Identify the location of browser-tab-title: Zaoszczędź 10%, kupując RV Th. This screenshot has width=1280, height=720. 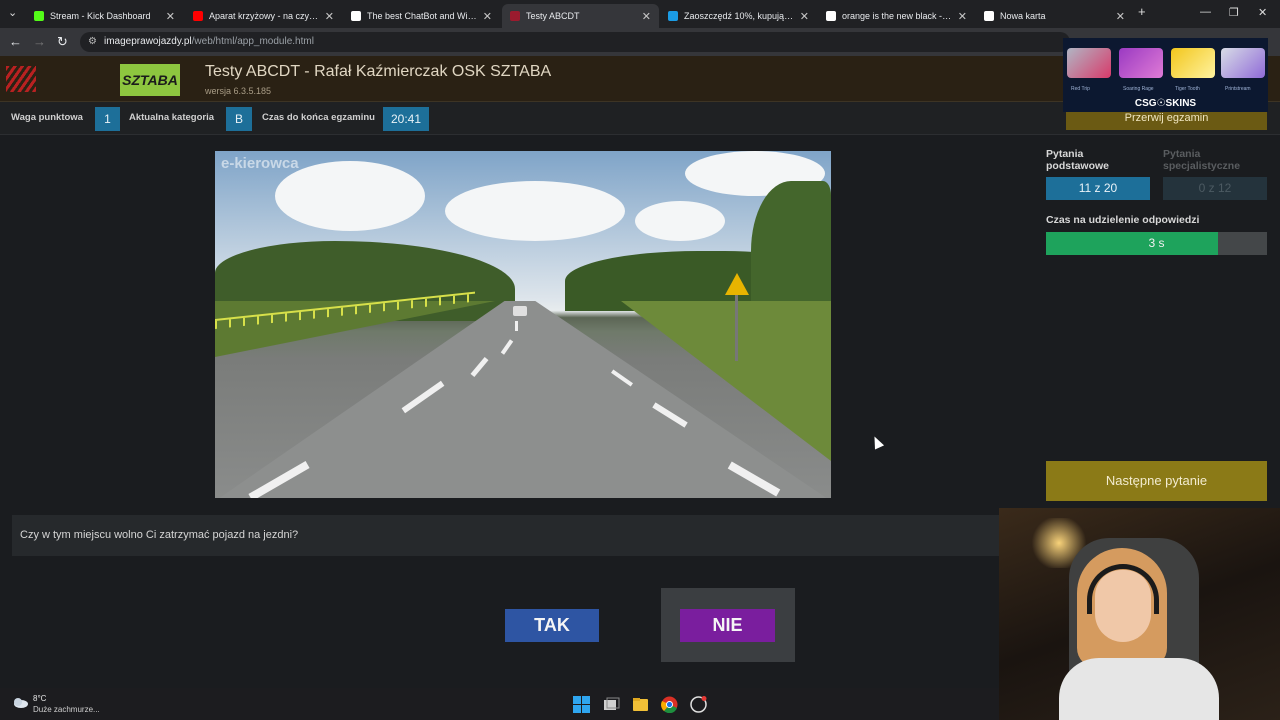
(739, 16).